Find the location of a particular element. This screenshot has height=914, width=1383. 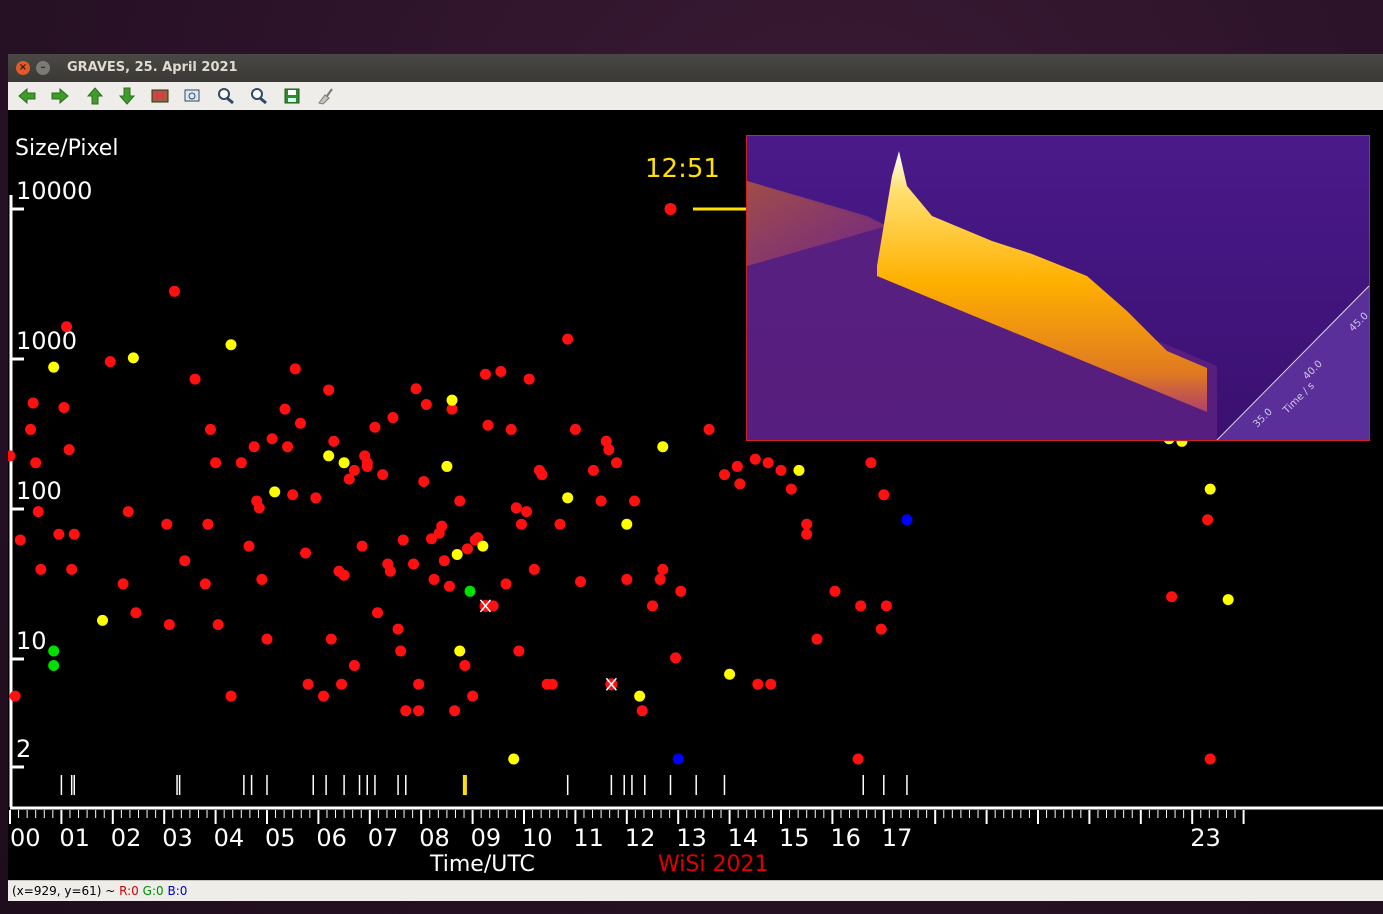

x-tick-label: 12 is located at coordinates (640, 838).